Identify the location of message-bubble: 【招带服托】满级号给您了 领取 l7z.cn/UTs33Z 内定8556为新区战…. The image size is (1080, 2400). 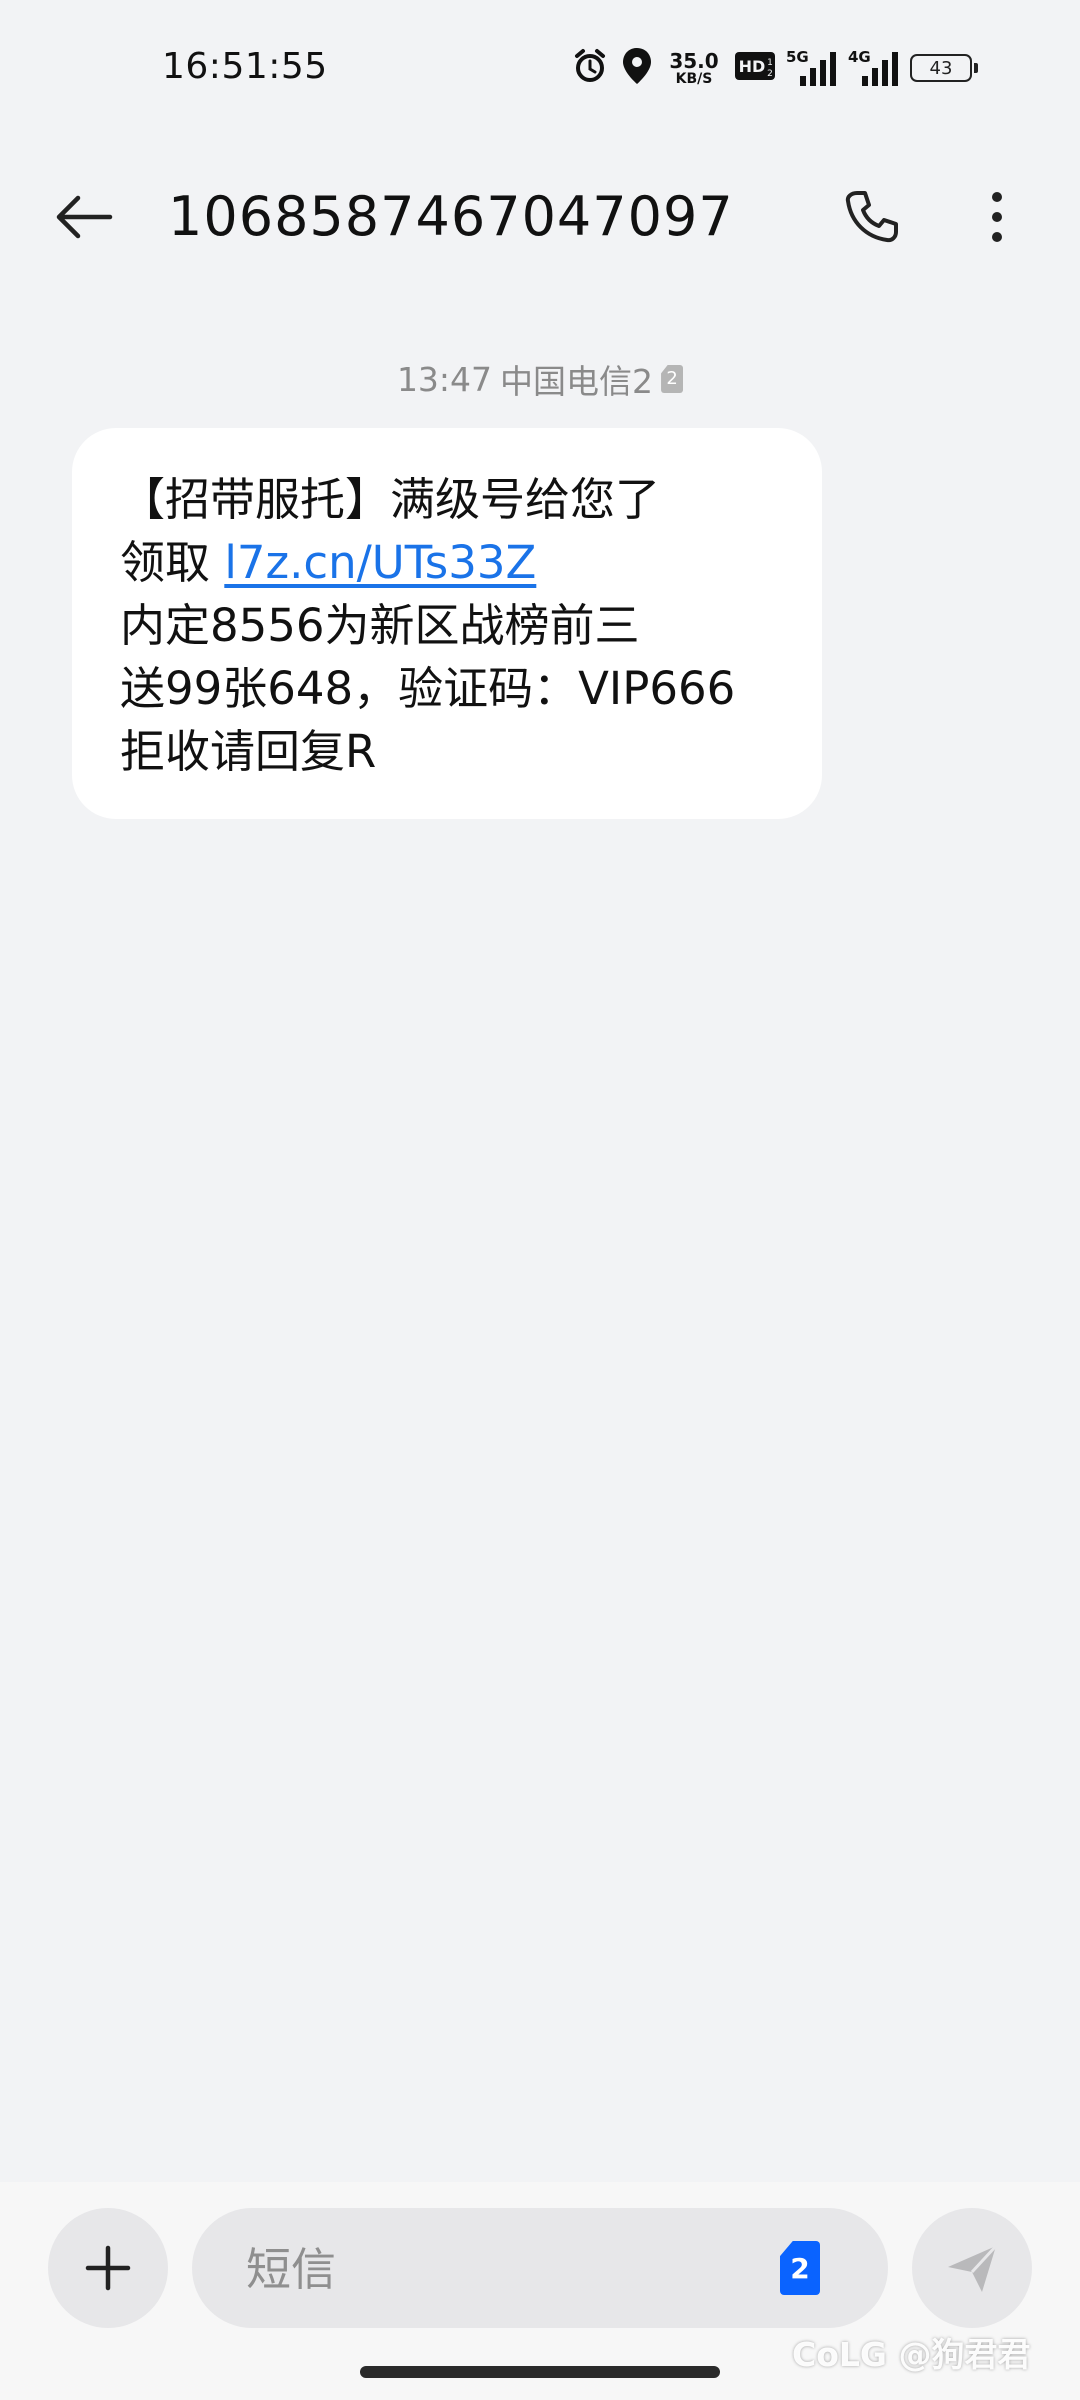
(447, 623).